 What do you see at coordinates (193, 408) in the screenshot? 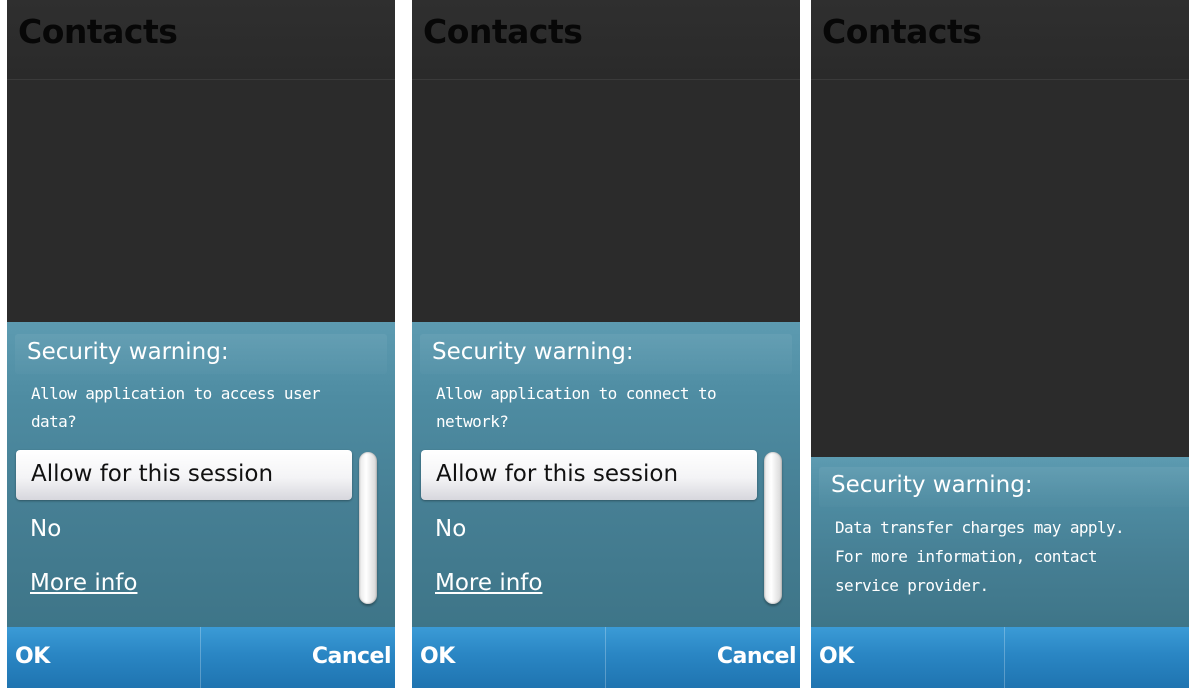
I see `dialog-message: Allow application to access user data?` at bounding box center [193, 408].